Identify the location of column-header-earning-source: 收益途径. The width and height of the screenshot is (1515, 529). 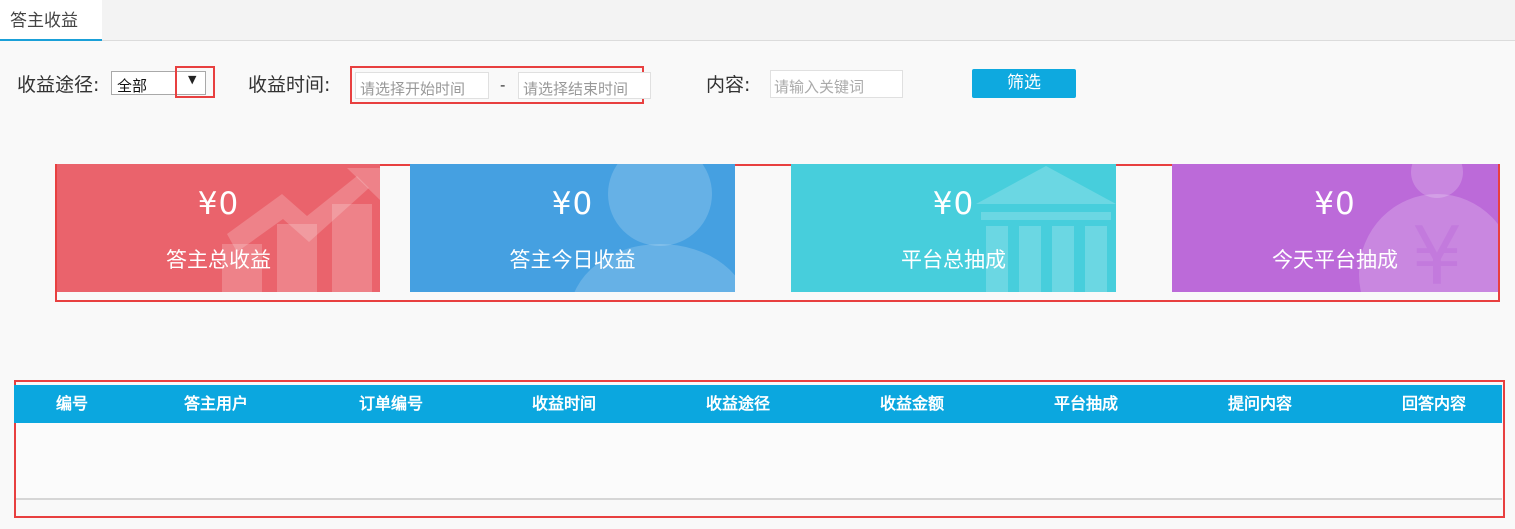
(737, 403).